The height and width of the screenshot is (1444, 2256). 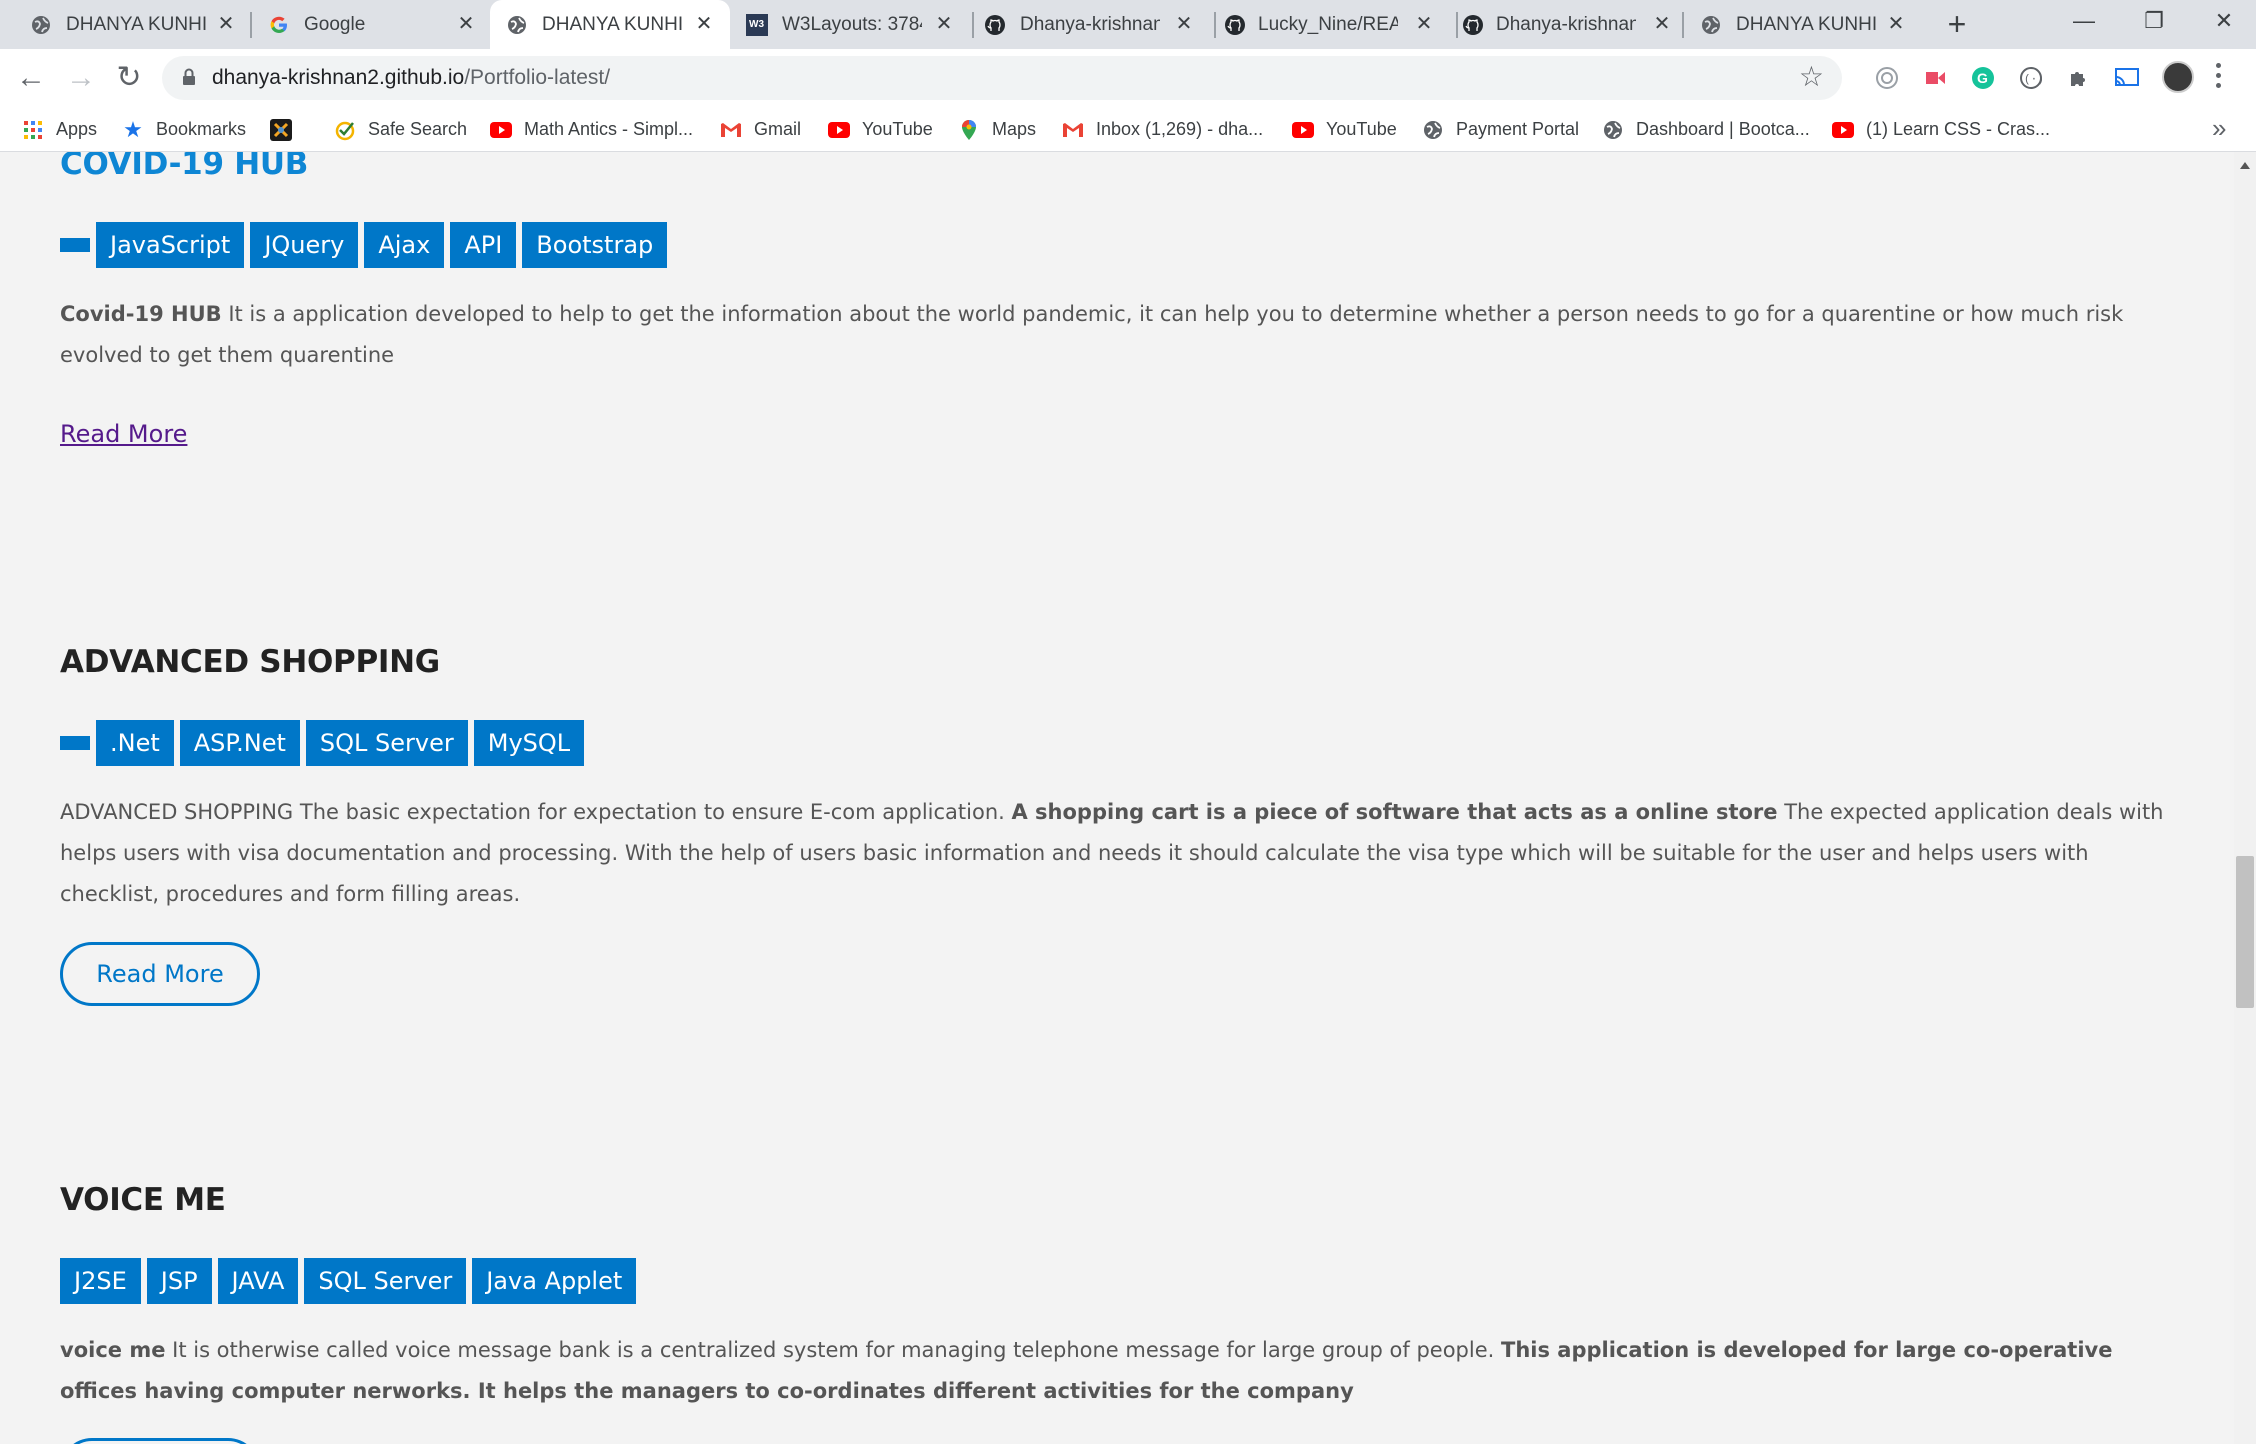 What do you see at coordinates (279, 25) in the screenshot?
I see `google-icon` at bounding box center [279, 25].